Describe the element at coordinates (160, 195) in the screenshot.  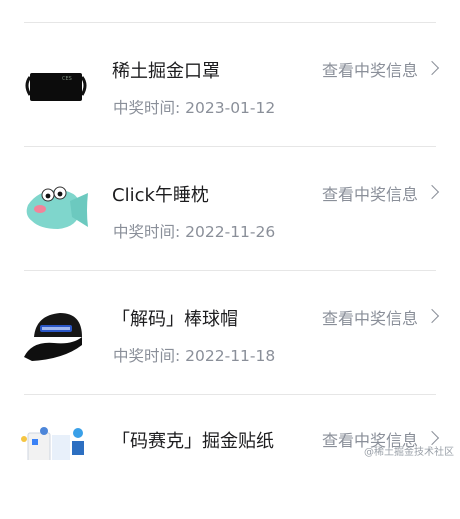
I see `prize-name: Click午睡枕` at that location.